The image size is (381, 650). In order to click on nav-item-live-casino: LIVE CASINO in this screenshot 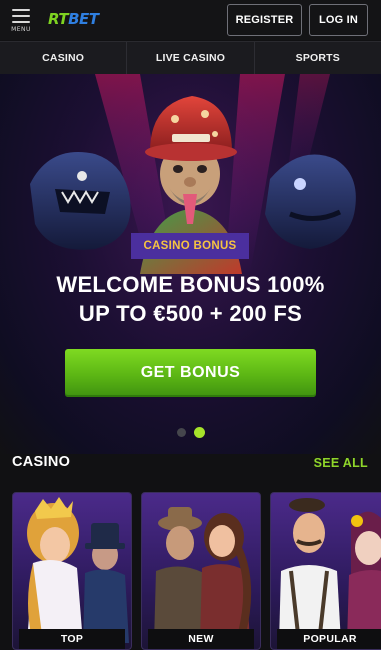, I will do `click(191, 58)`.